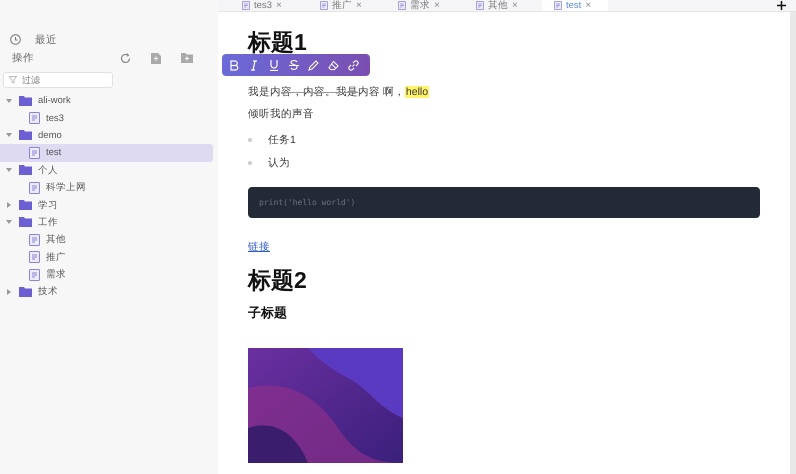  Describe the element at coordinates (109, 118) in the screenshot. I see `tree-item: tes3` at that location.